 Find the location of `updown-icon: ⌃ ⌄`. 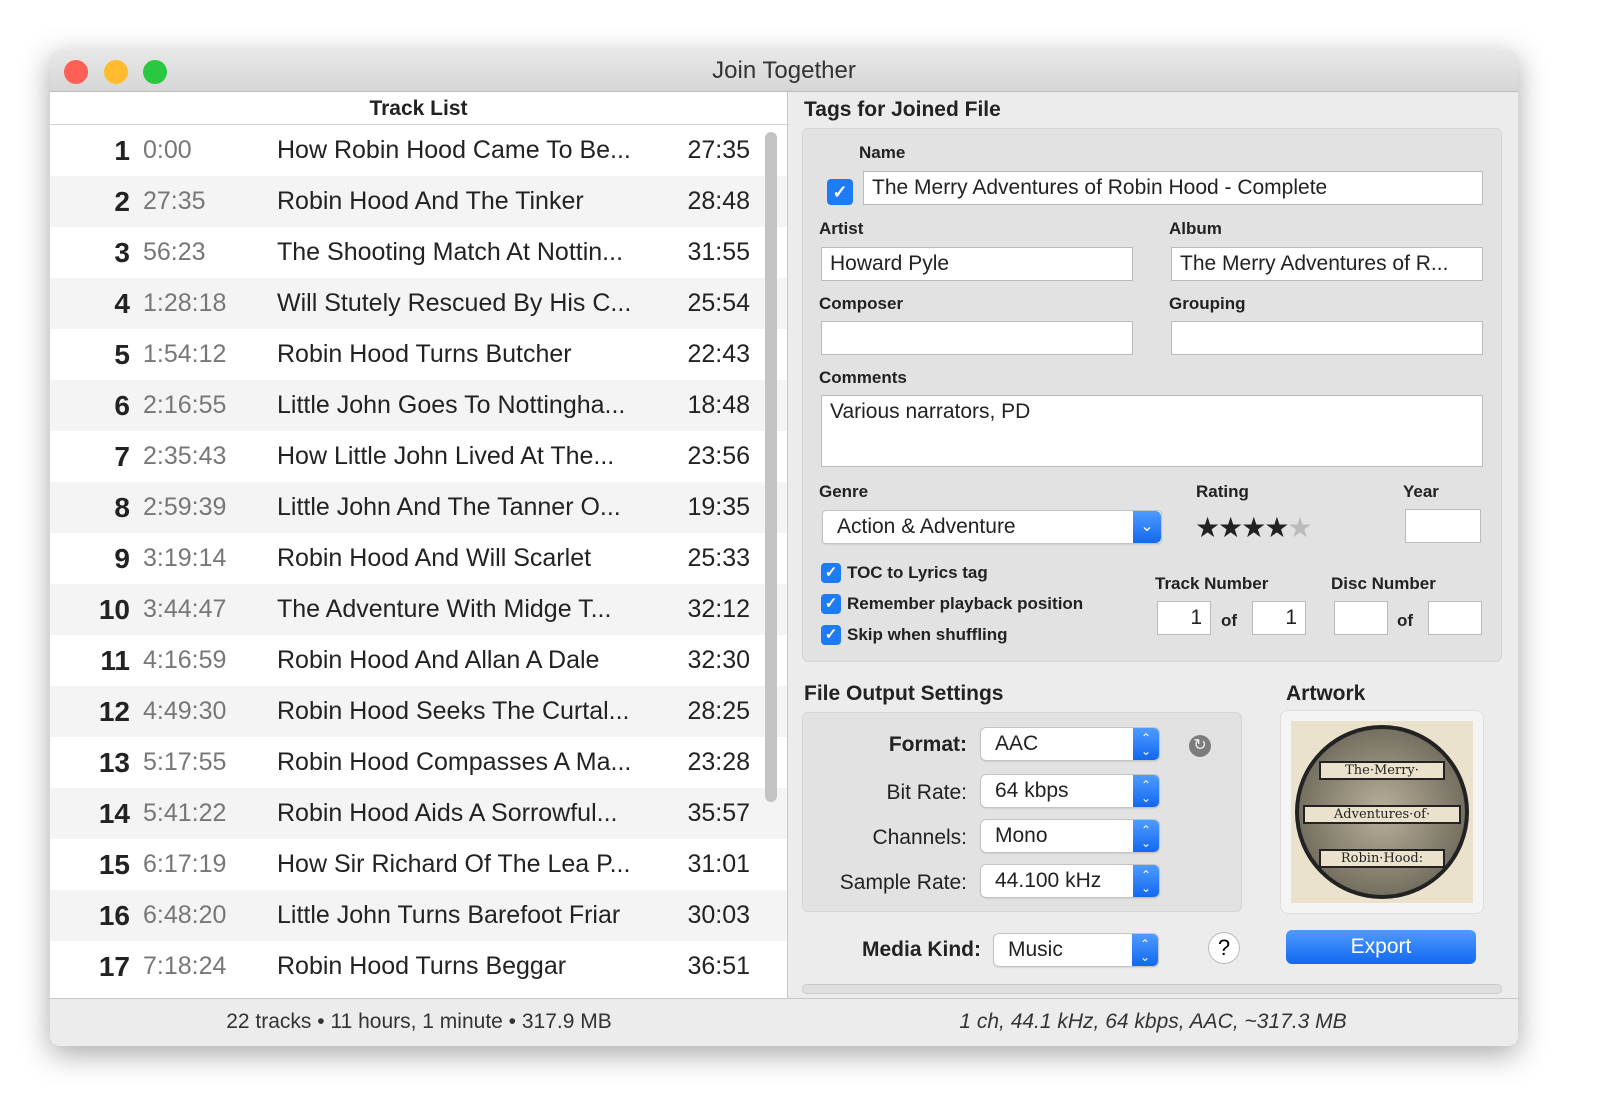

updown-icon: ⌃ ⌄ is located at coordinates (1146, 836).